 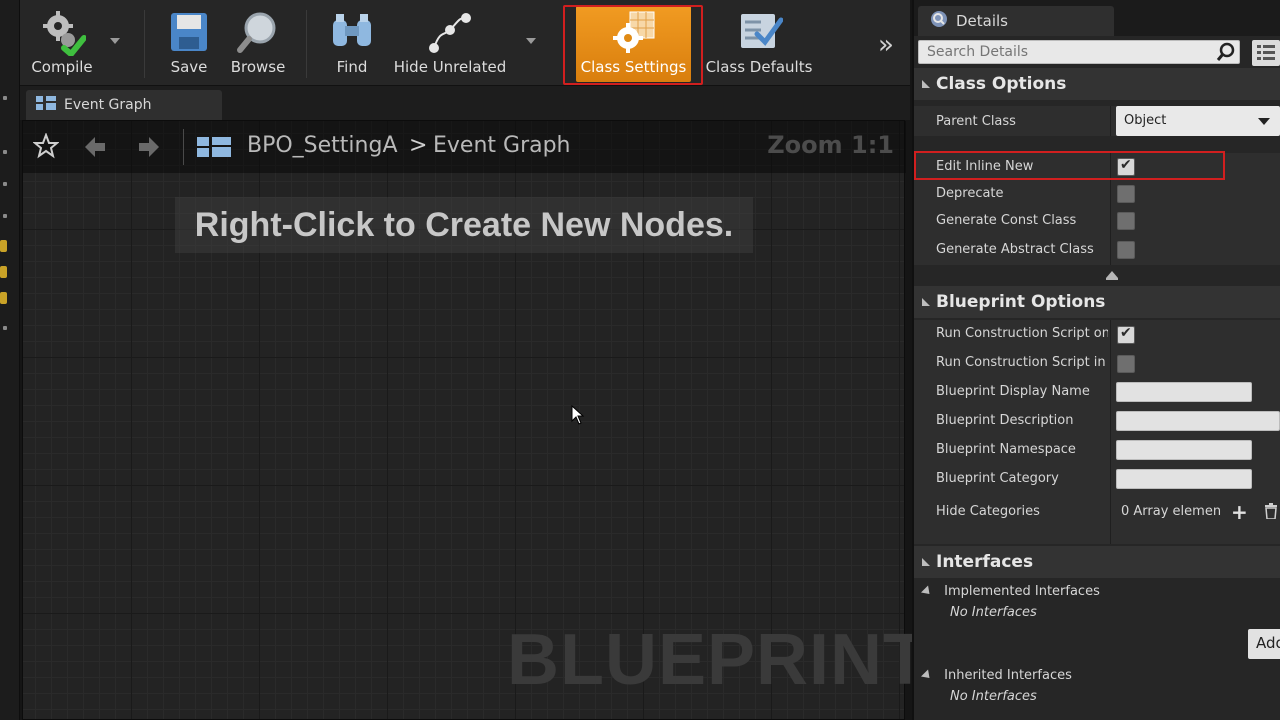 What do you see at coordinates (531, 41) in the screenshot?
I see `hide-unrelated-dropdown` at bounding box center [531, 41].